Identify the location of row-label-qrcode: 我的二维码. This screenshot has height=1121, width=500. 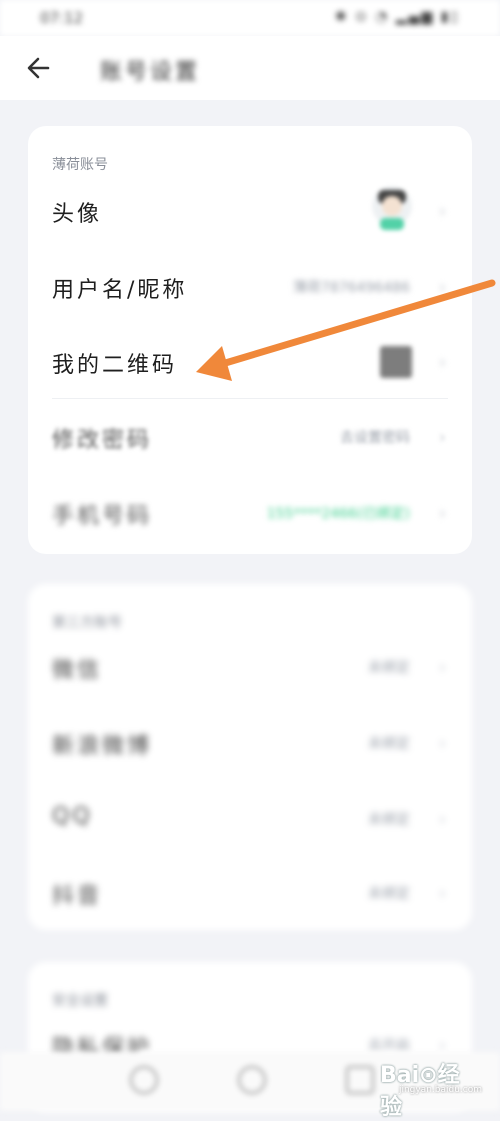
(115, 365).